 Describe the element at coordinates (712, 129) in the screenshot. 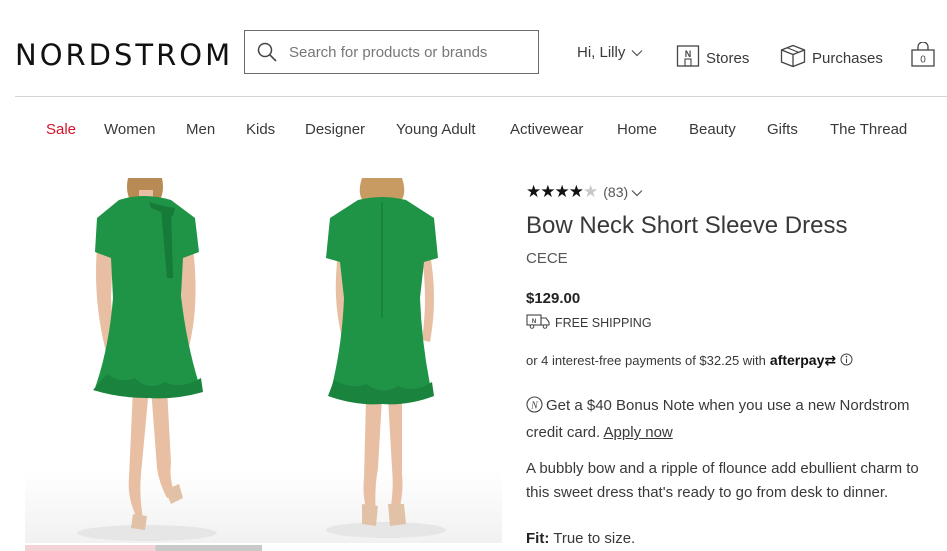

I see `nav-item-beauty: Beauty` at that location.